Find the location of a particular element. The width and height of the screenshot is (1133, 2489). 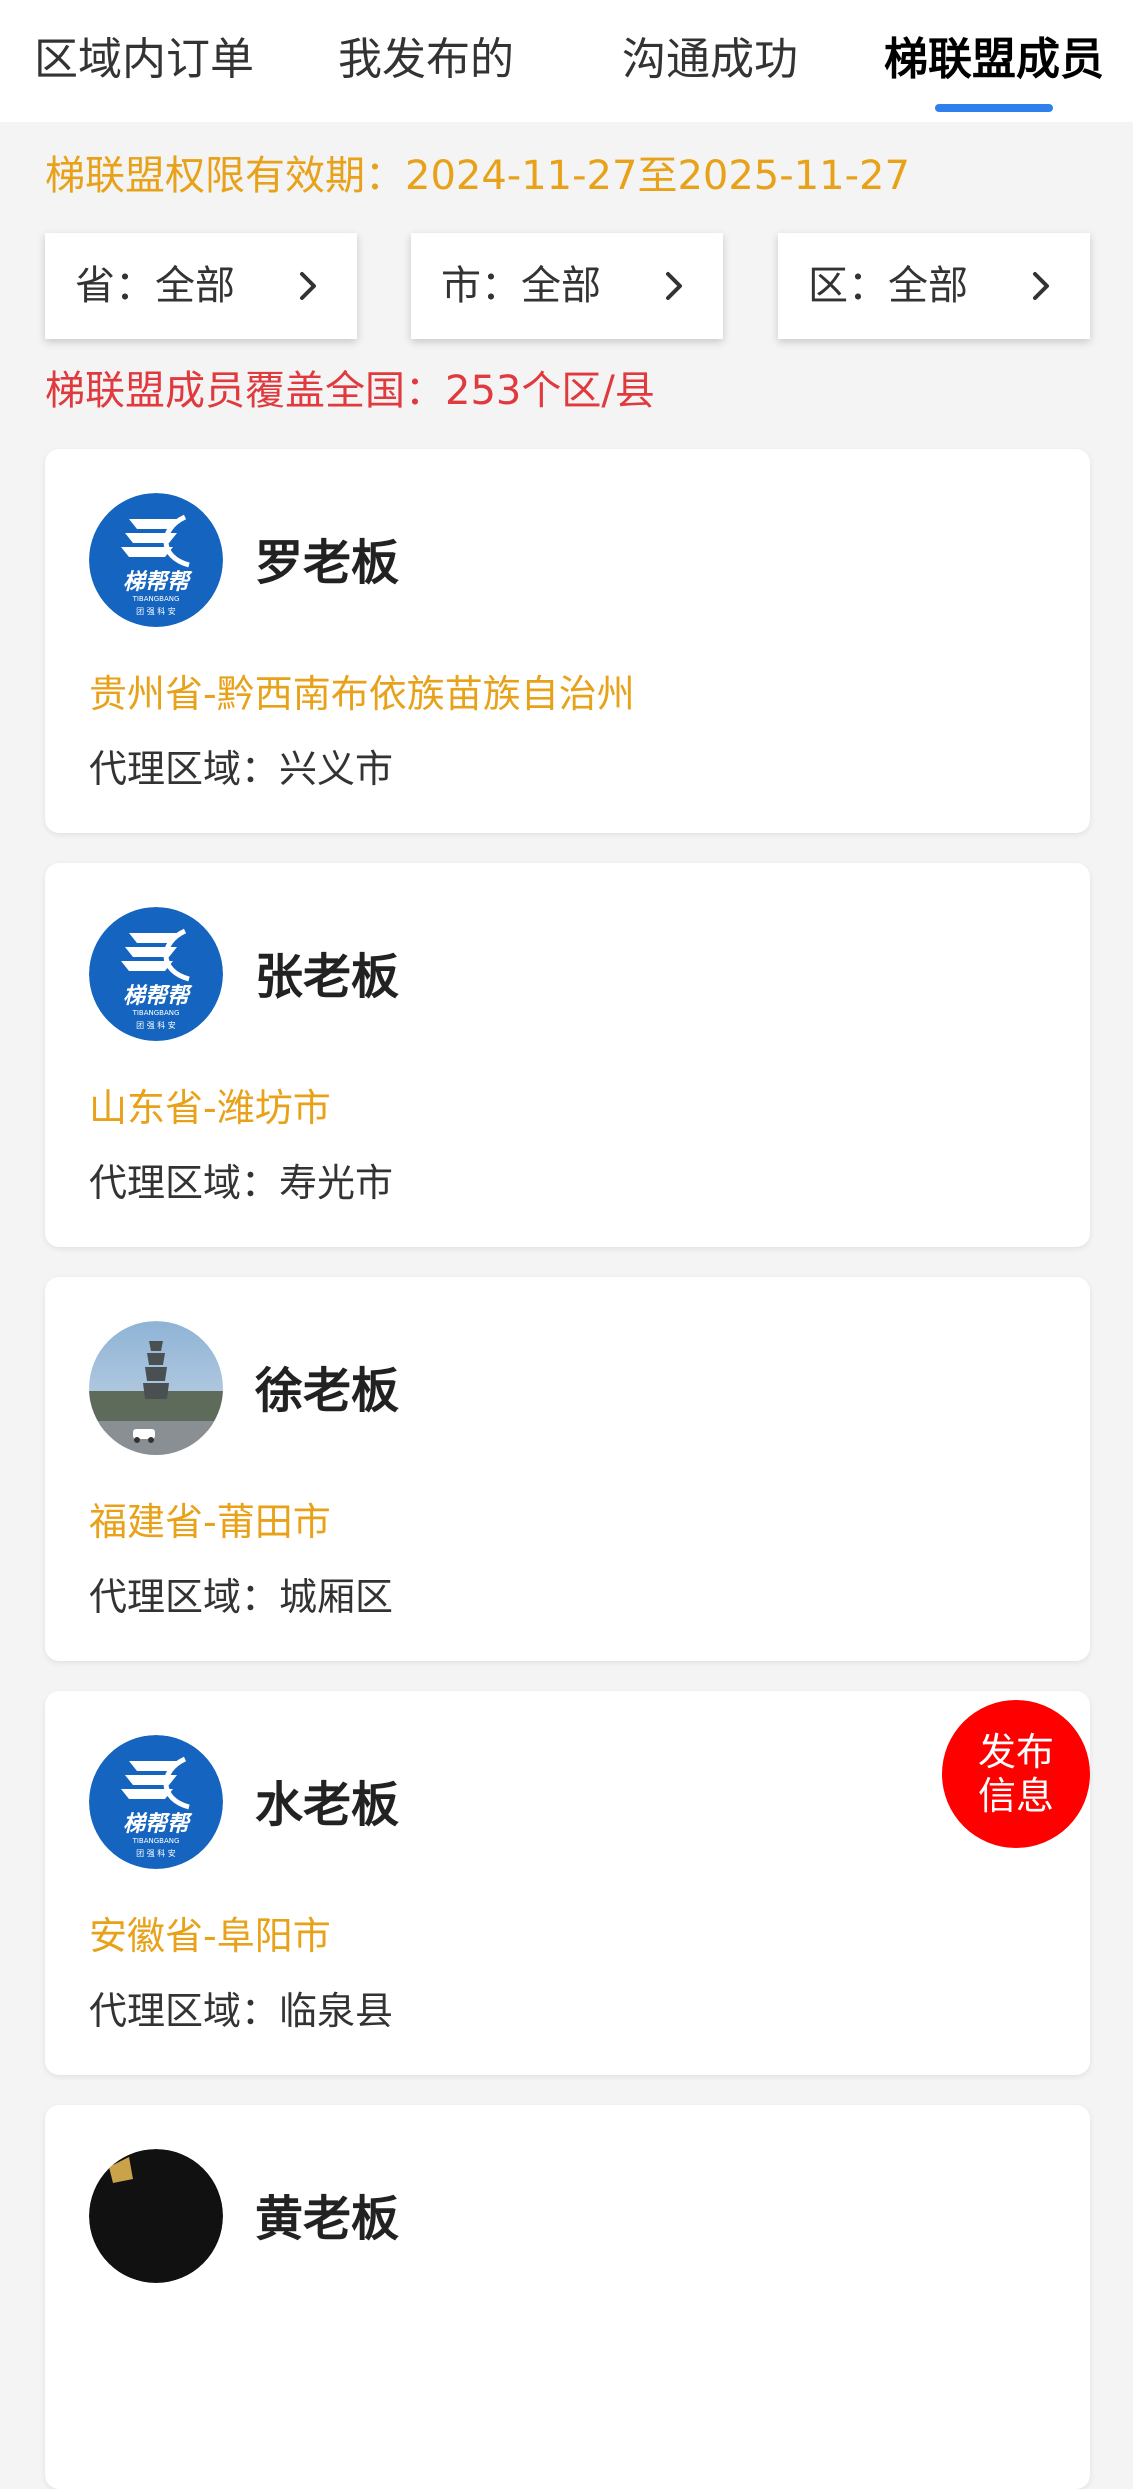

member-region: 贵州省-黔西南布依族苗族自治州 is located at coordinates (362, 694).